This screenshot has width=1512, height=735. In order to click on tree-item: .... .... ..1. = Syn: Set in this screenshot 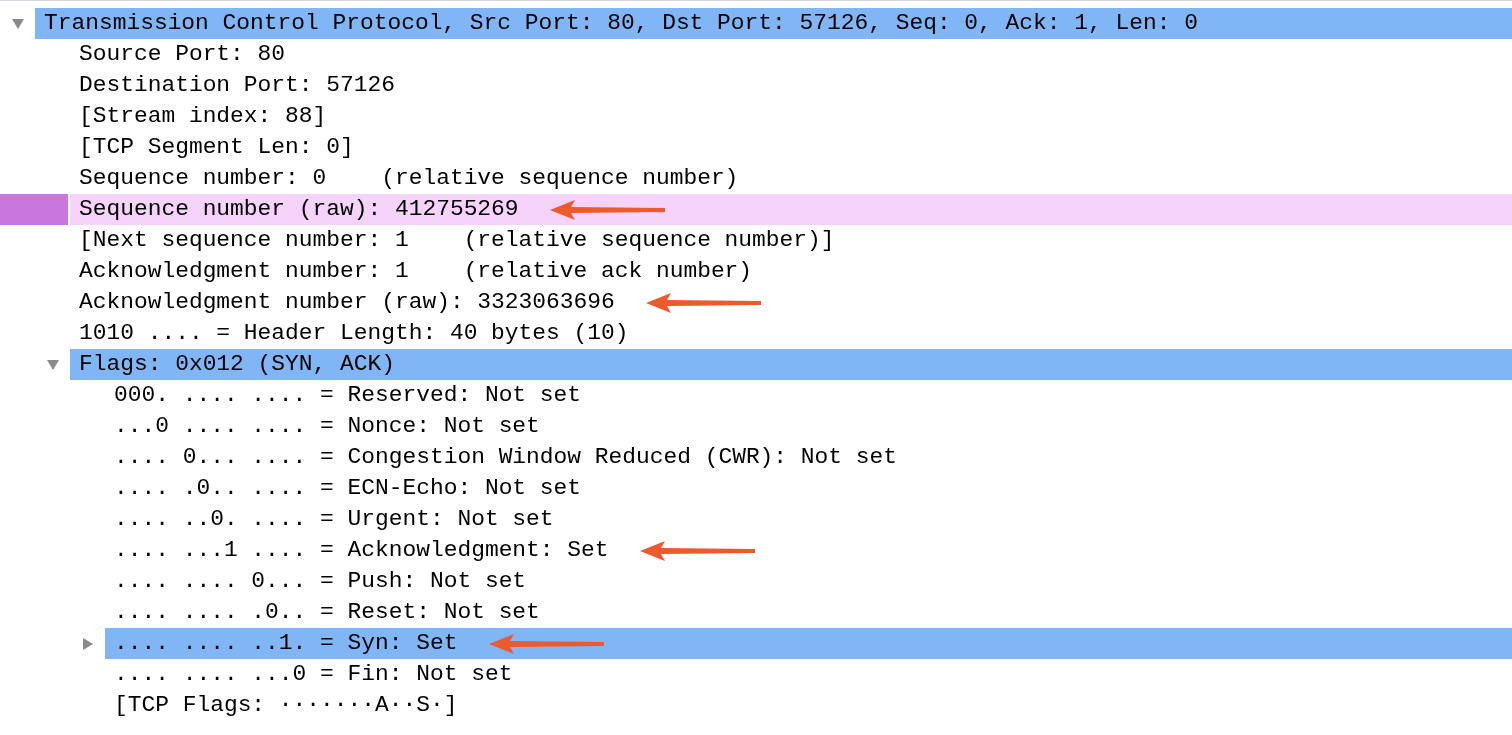, I will do `click(808, 643)`.